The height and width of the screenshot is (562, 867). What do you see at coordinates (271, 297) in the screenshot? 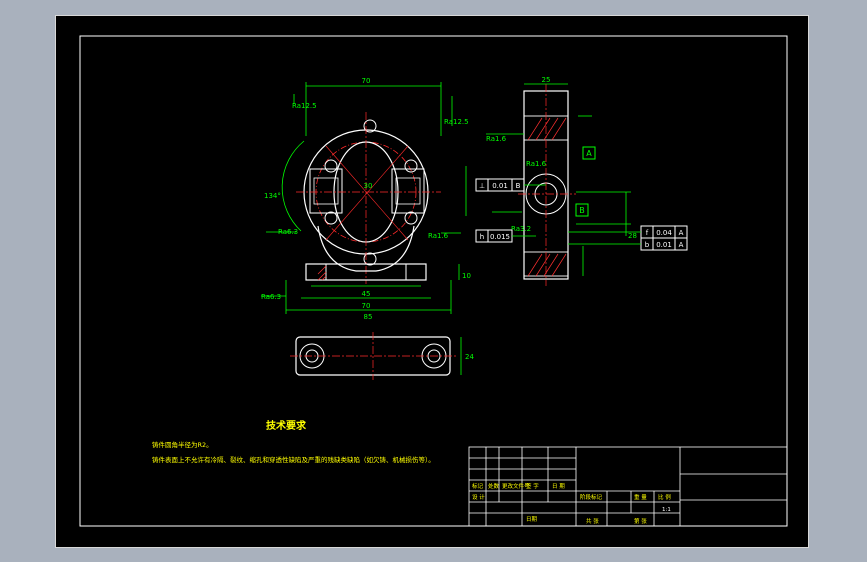
I see `ra-label-2: Ra6.3` at bounding box center [271, 297].